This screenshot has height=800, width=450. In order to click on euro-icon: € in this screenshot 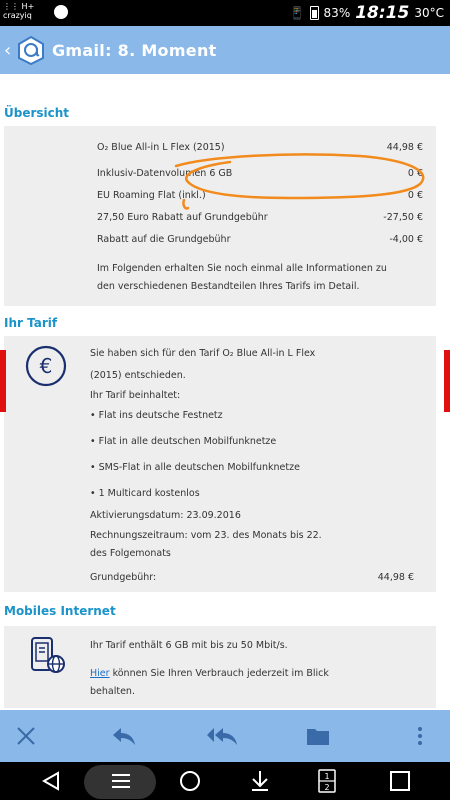, I will do `click(46, 366)`.